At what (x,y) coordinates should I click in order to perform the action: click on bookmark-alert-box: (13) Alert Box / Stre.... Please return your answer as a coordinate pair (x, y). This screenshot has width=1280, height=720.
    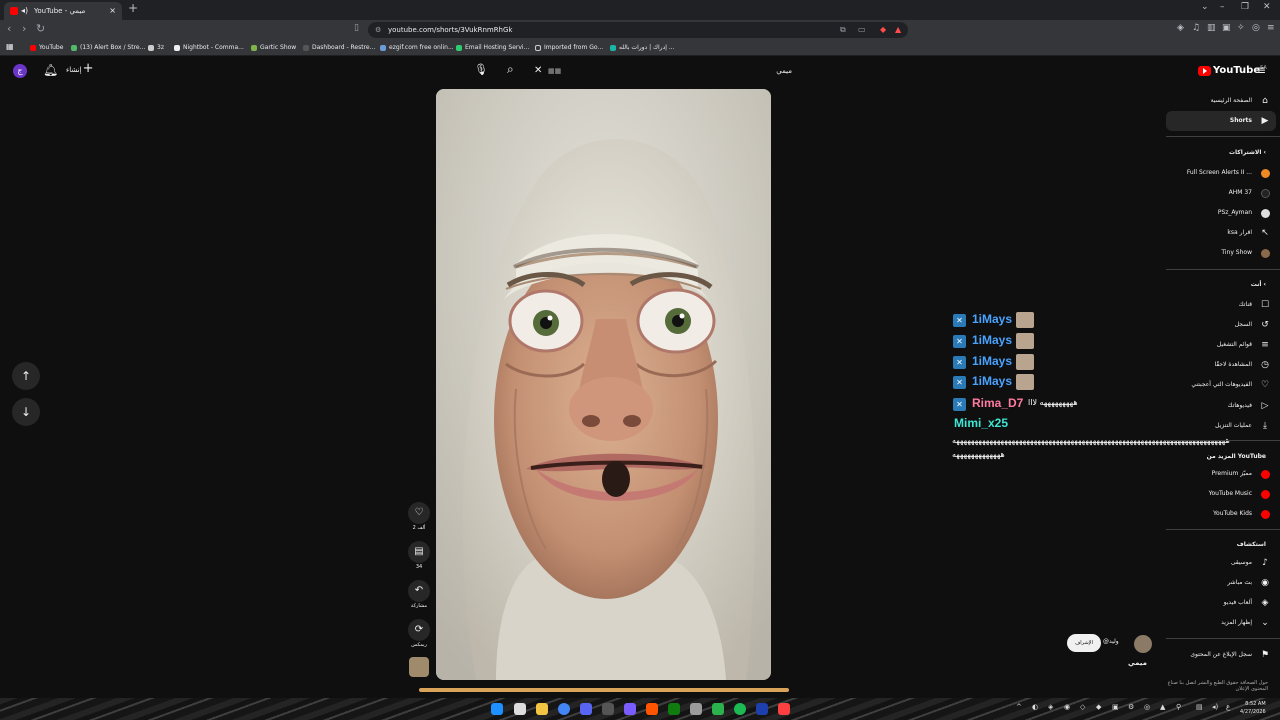
    Looking at the image, I should click on (108, 48).